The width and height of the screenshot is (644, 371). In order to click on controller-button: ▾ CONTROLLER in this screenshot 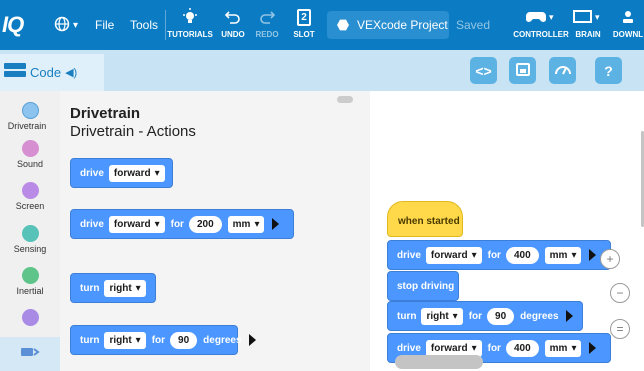, I will do `click(541, 21)`.